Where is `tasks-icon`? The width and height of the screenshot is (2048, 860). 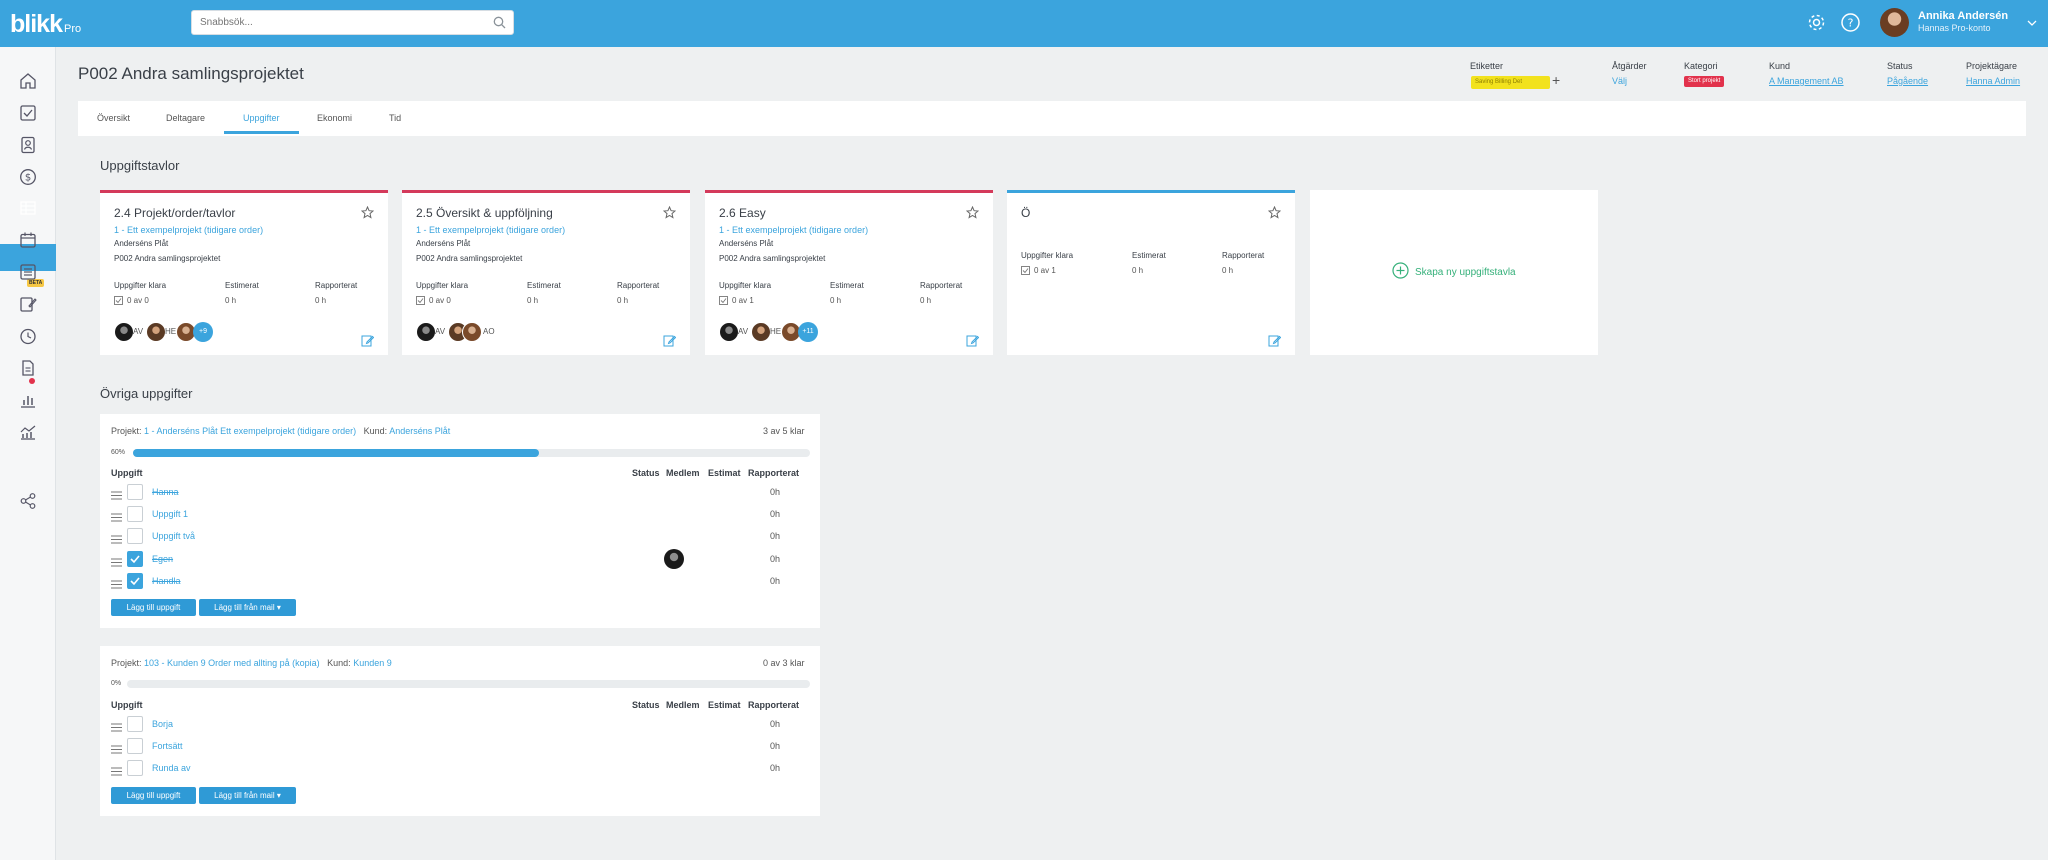 tasks-icon is located at coordinates (28, 113).